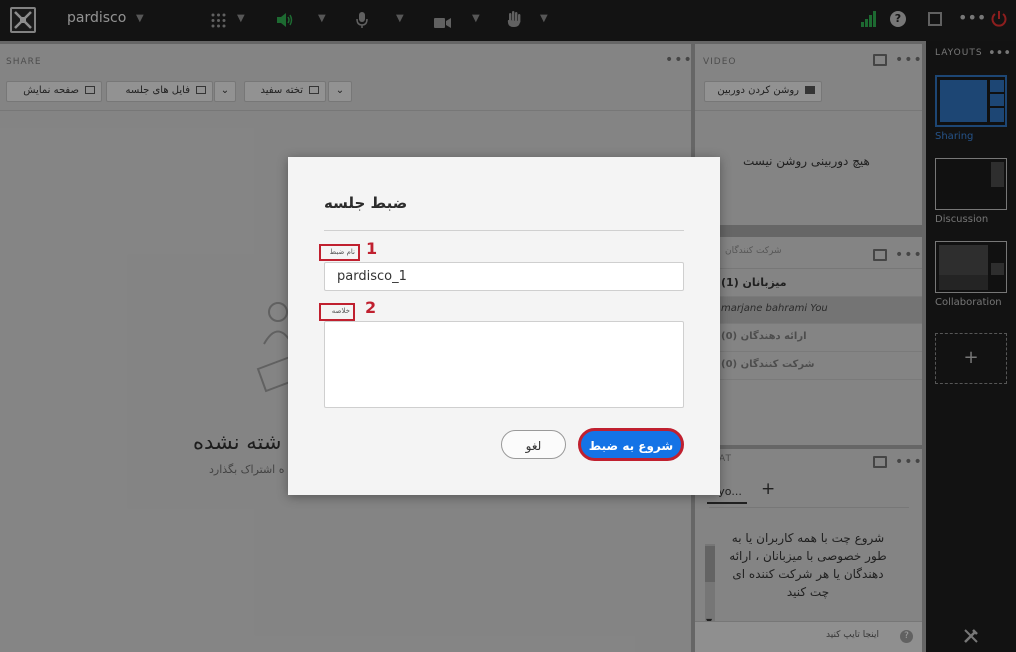 This screenshot has height=652, width=1016. I want to click on recording-name-input: pardisco_1, so click(504, 276).